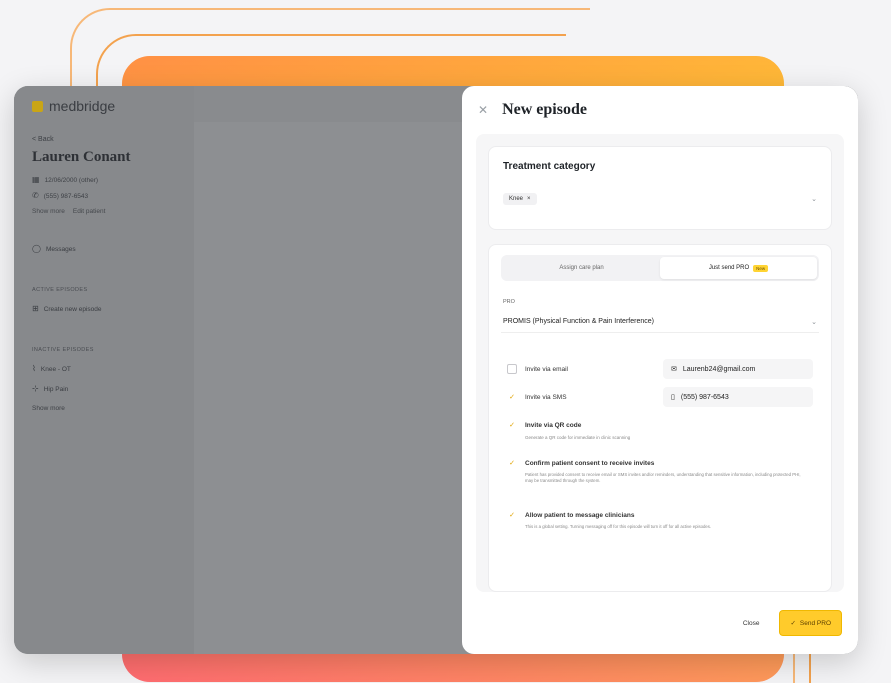  What do you see at coordinates (580, 515) in the screenshot?
I see `messaging-label: Allow patient to message clinicians` at bounding box center [580, 515].